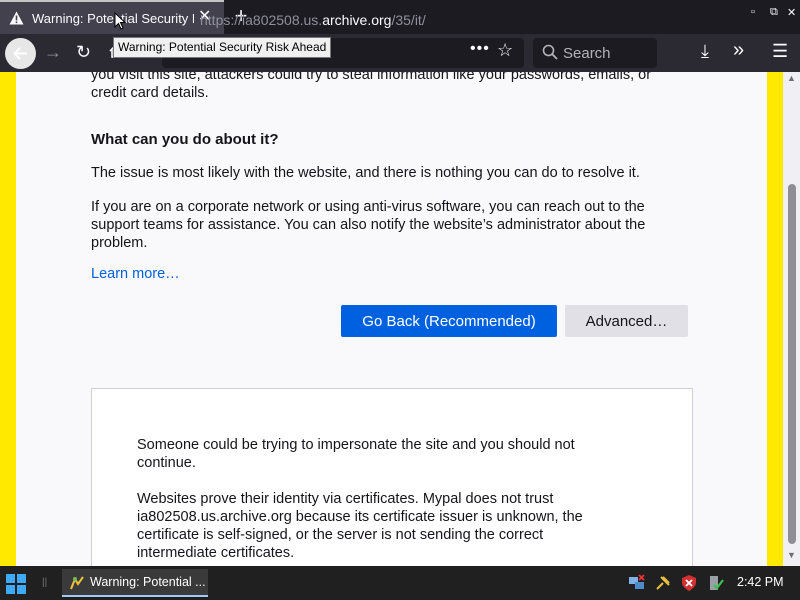 The width and height of the screenshot is (800, 600). I want to click on clock: 2:42 PM, so click(760, 582).